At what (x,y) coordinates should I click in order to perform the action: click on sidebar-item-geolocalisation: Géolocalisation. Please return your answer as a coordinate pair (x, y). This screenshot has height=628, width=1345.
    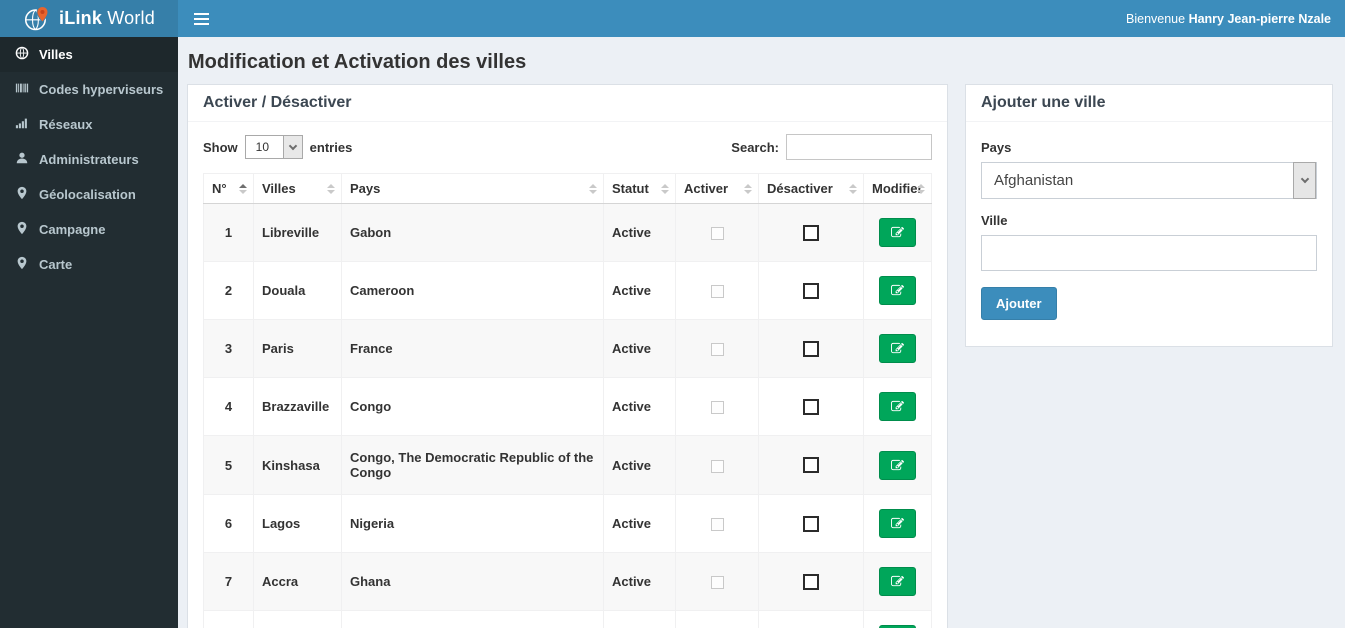
    Looking at the image, I should click on (89, 194).